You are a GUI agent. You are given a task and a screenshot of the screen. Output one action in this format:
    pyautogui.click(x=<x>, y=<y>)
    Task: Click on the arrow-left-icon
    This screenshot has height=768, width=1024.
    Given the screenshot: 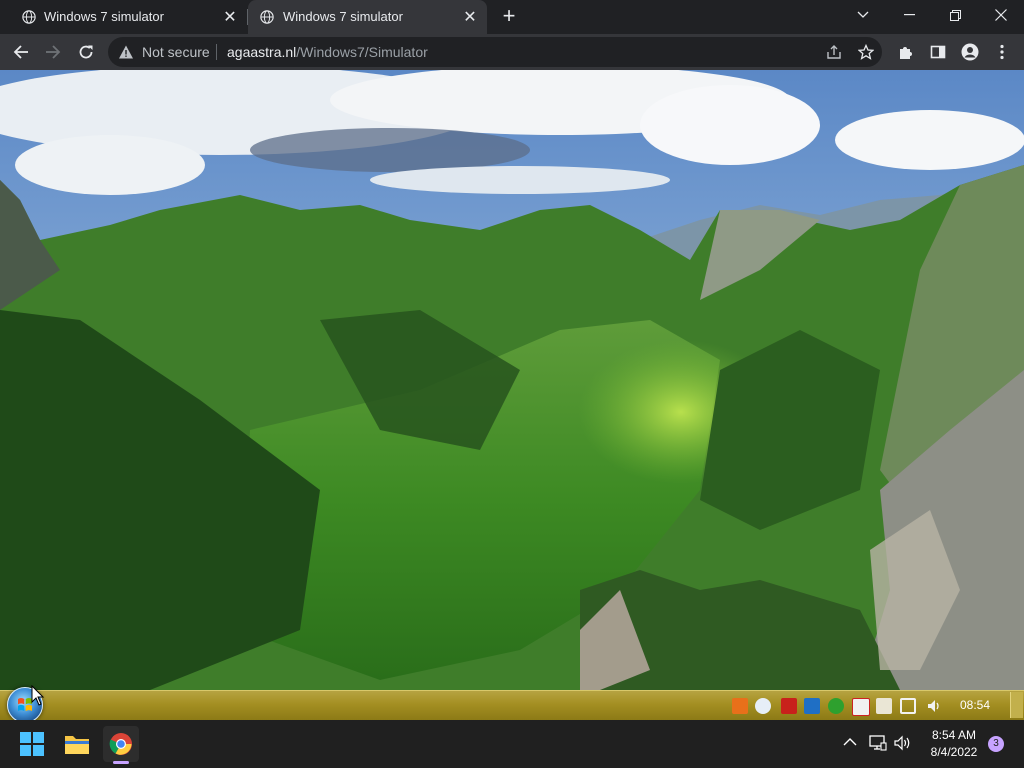 What is the action you would take?
    pyautogui.click(x=20, y=52)
    